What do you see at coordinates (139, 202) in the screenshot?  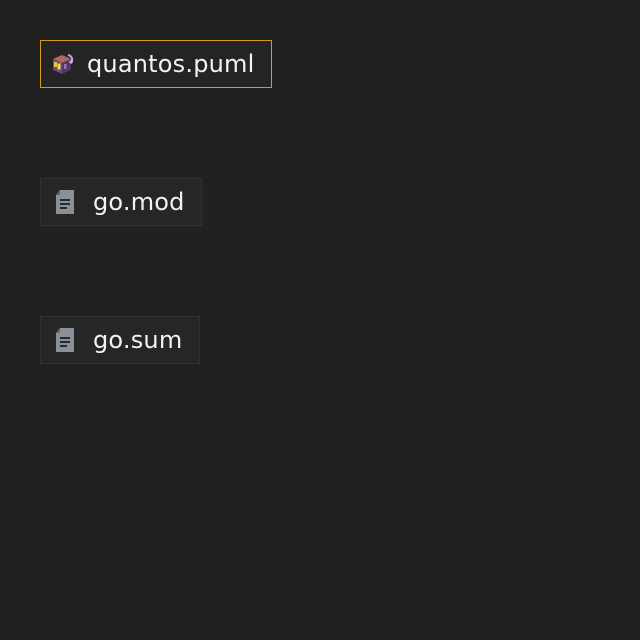 I see `file-name: go.mod` at bounding box center [139, 202].